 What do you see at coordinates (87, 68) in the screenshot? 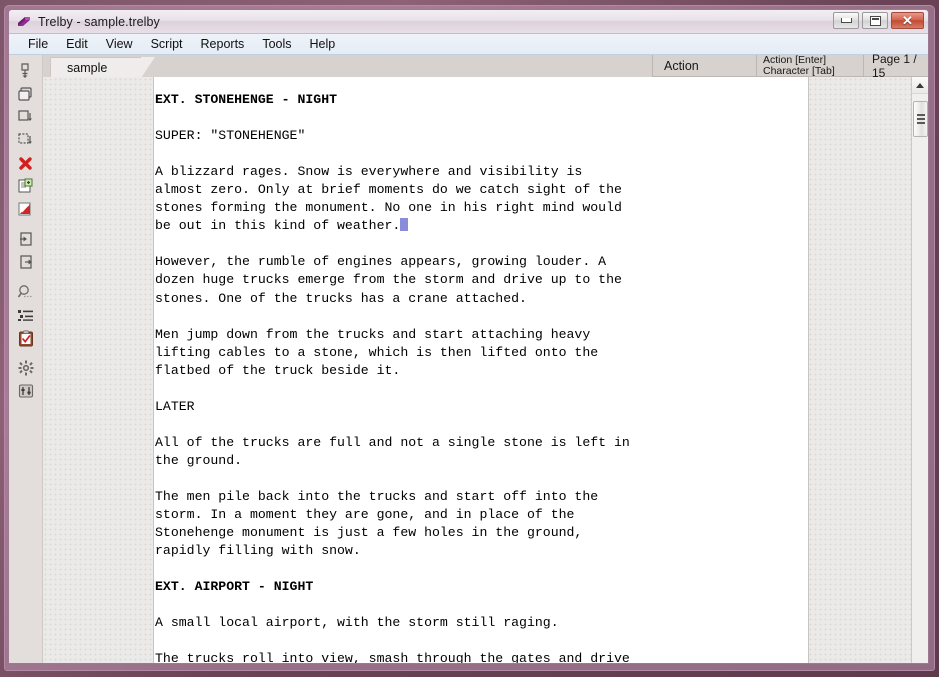
I see `tab-label: sample` at bounding box center [87, 68].